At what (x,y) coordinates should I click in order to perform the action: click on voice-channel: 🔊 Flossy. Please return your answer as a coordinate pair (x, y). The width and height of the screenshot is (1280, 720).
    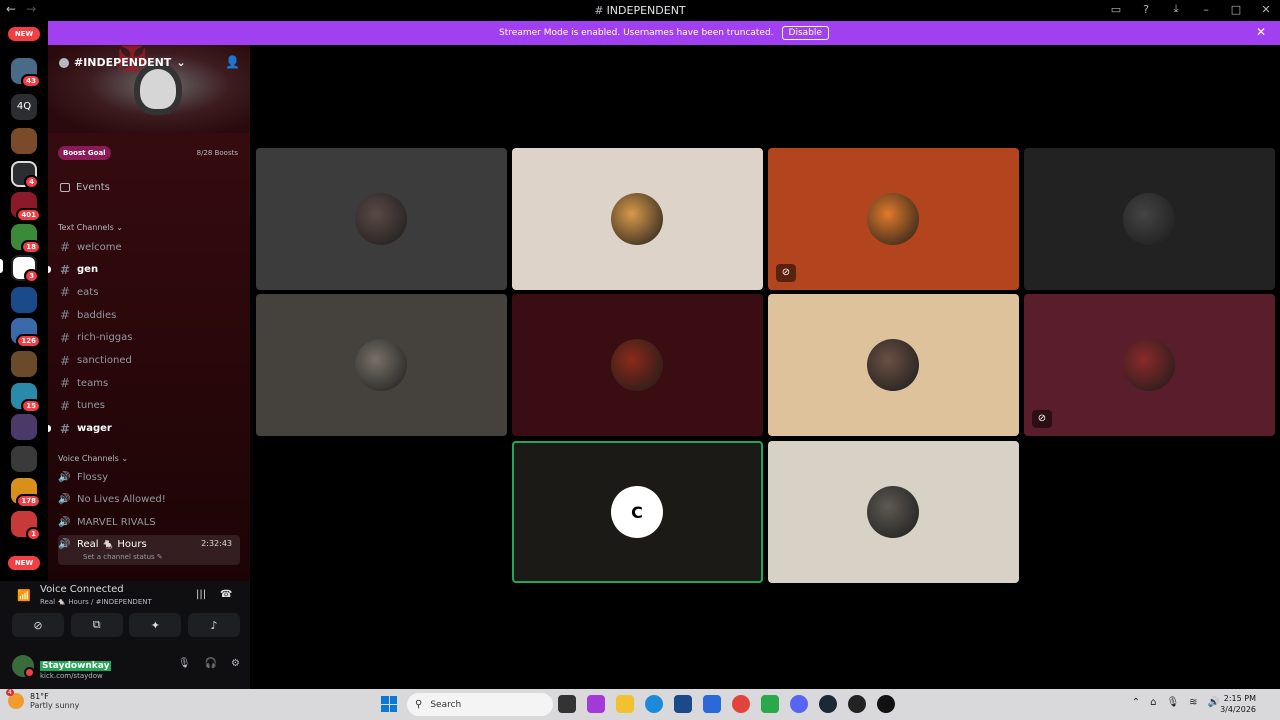
    Looking at the image, I should click on (149, 477).